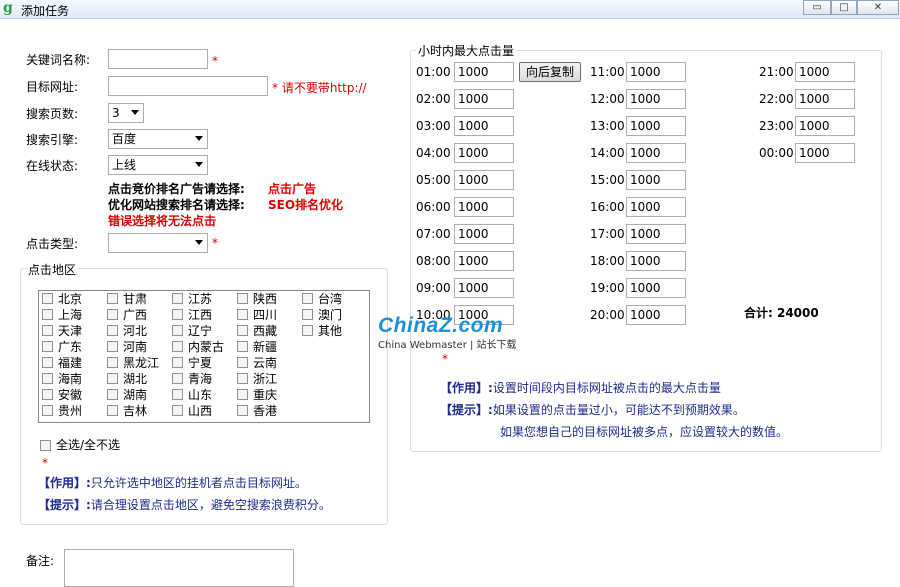 The image size is (900, 587). I want to click on region-effect: 【作用】:只允许选中地区的挂机者点击目标网址。, so click(172, 482).